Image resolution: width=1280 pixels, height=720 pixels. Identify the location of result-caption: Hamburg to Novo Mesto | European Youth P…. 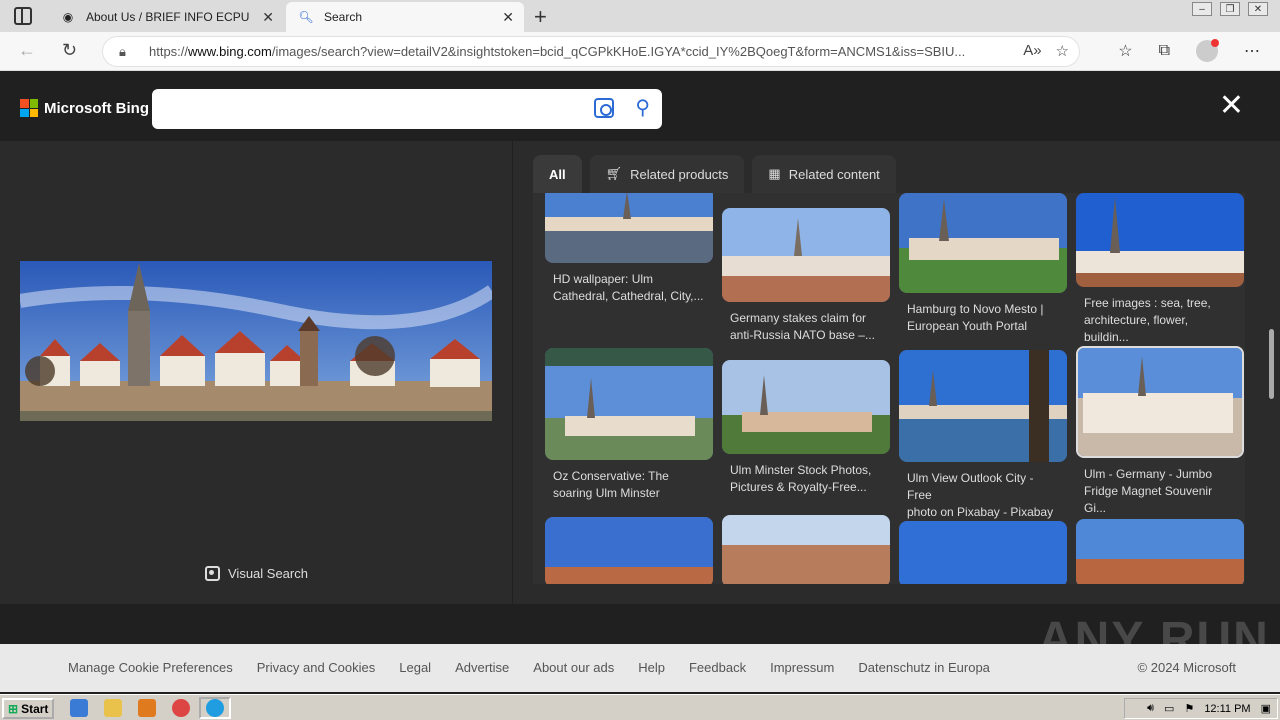
(975, 317).